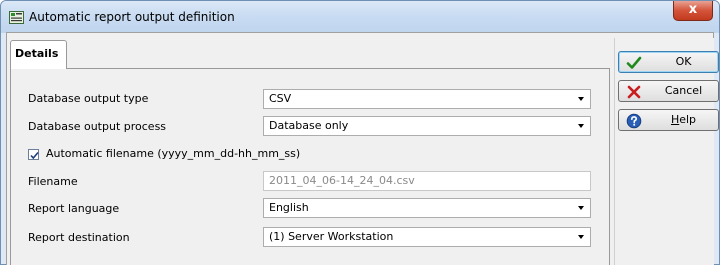 Image resolution: width=720 pixels, height=265 pixels. What do you see at coordinates (97, 126) in the screenshot?
I see `db-output-process-label: Database output process` at bounding box center [97, 126].